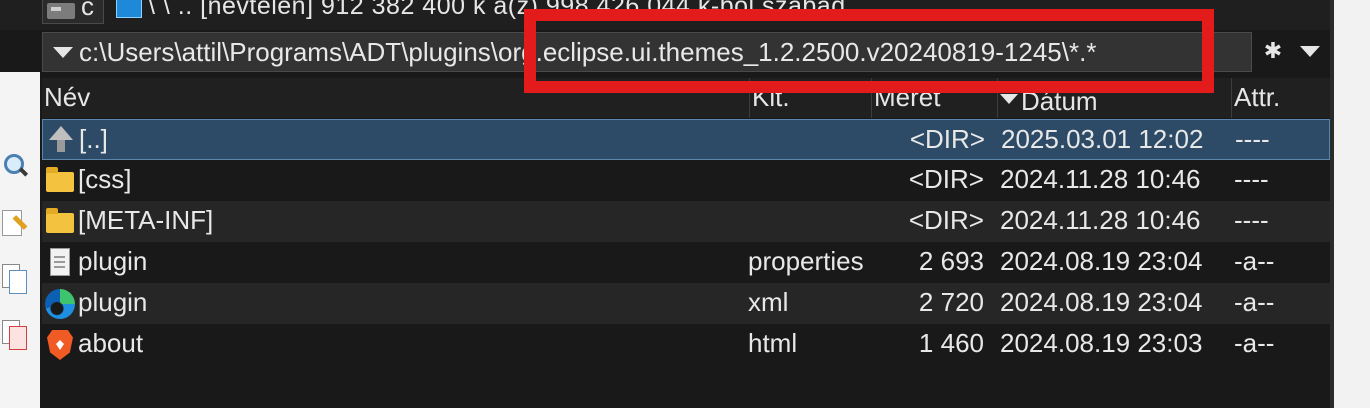 The width and height of the screenshot is (1370, 408). Describe the element at coordinates (146, 220) in the screenshot. I see `file-name: [META-INF]` at that location.